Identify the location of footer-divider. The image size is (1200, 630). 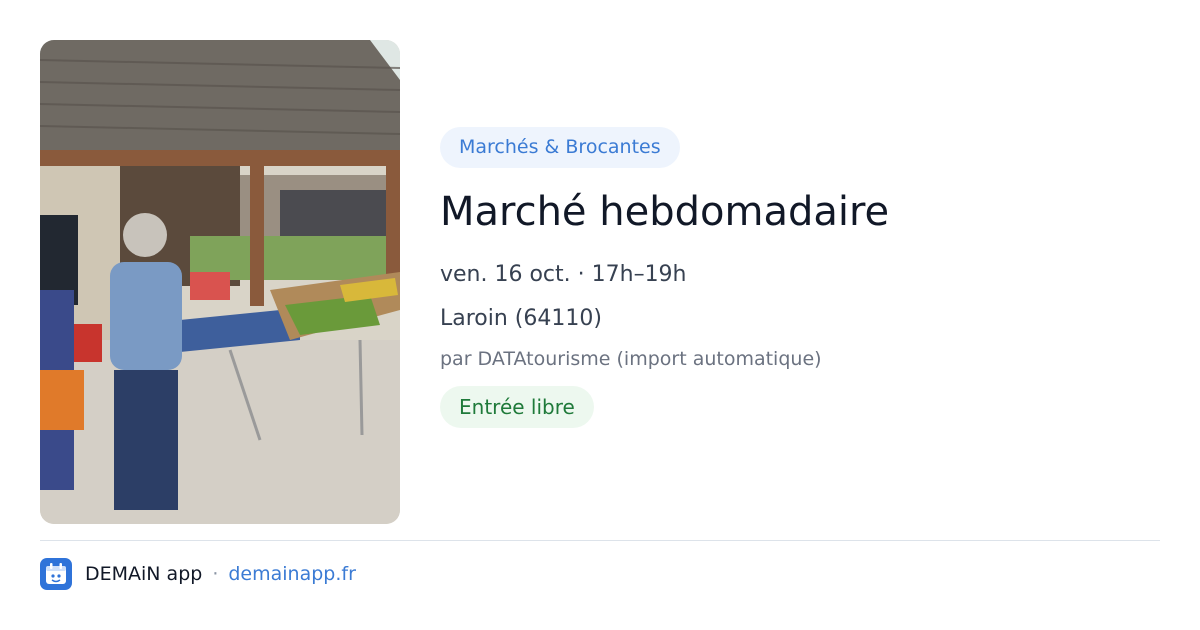
(600, 540).